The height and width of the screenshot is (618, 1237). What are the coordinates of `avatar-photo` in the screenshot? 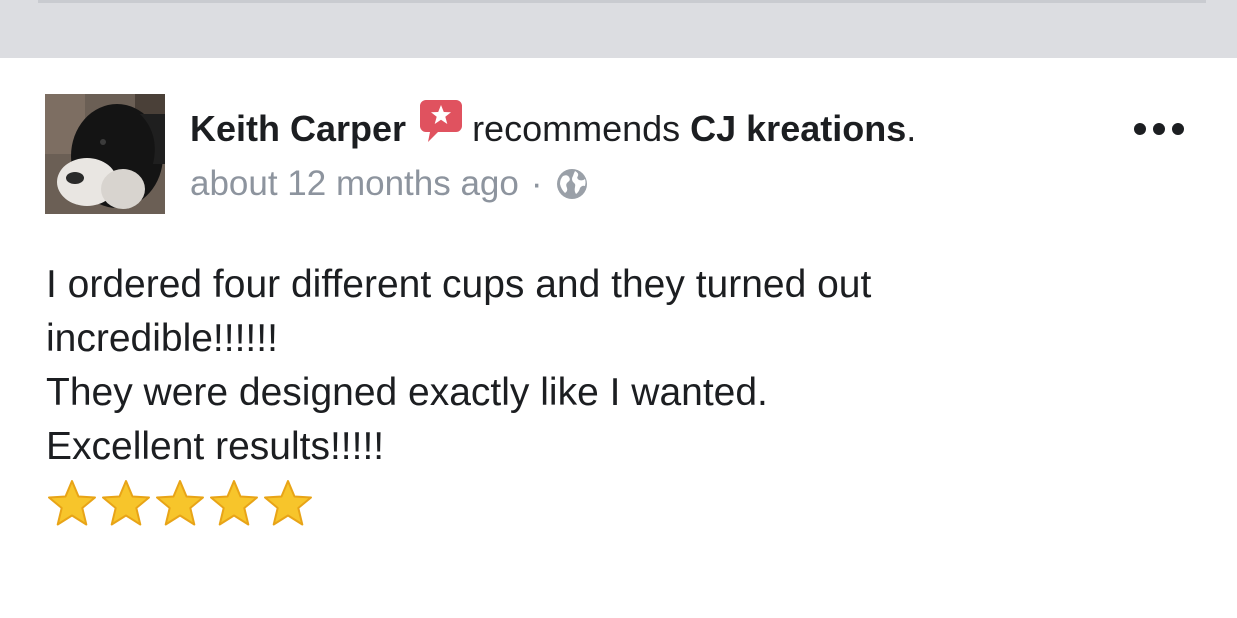 It's located at (105, 154).